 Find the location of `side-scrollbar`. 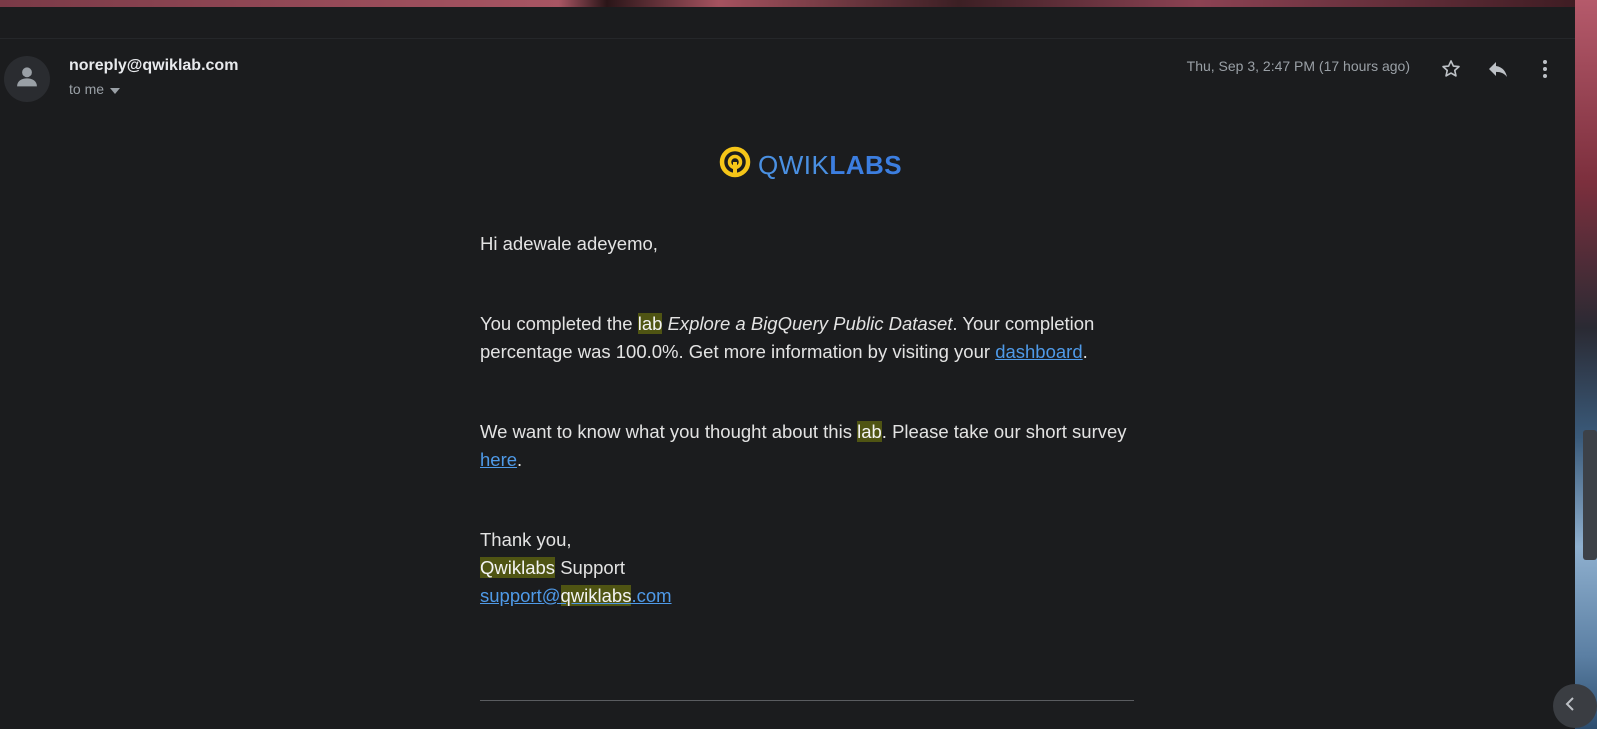

side-scrollbar is located at coordinates (1590, 495).